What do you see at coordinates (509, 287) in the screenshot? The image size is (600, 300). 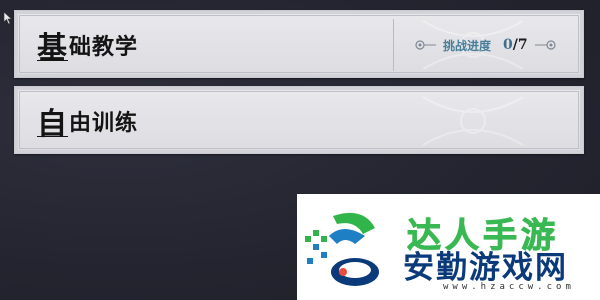 I see `watermark-url: www.hzaccw.com` at bounding box center [509, 287].